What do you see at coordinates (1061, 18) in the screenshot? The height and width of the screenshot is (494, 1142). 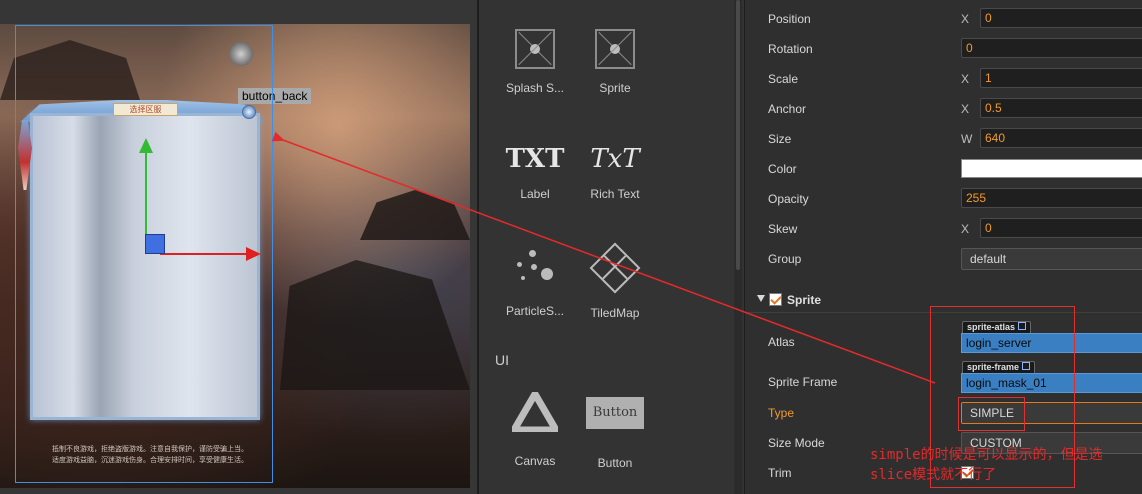 I see `position-x-input: 0` at bounding box center [1061, 18].